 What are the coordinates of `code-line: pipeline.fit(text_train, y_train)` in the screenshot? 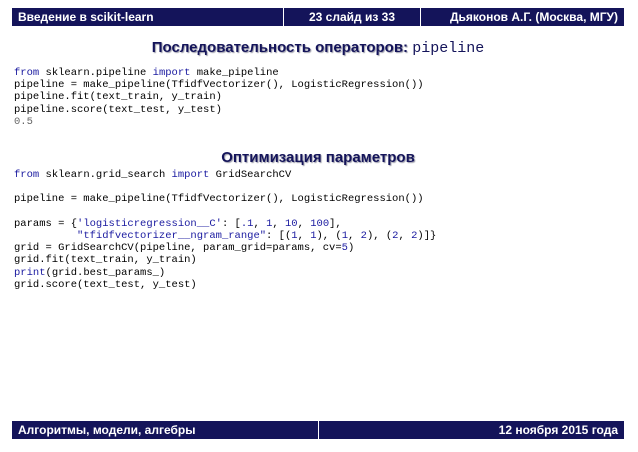 It's located at (219, 97).